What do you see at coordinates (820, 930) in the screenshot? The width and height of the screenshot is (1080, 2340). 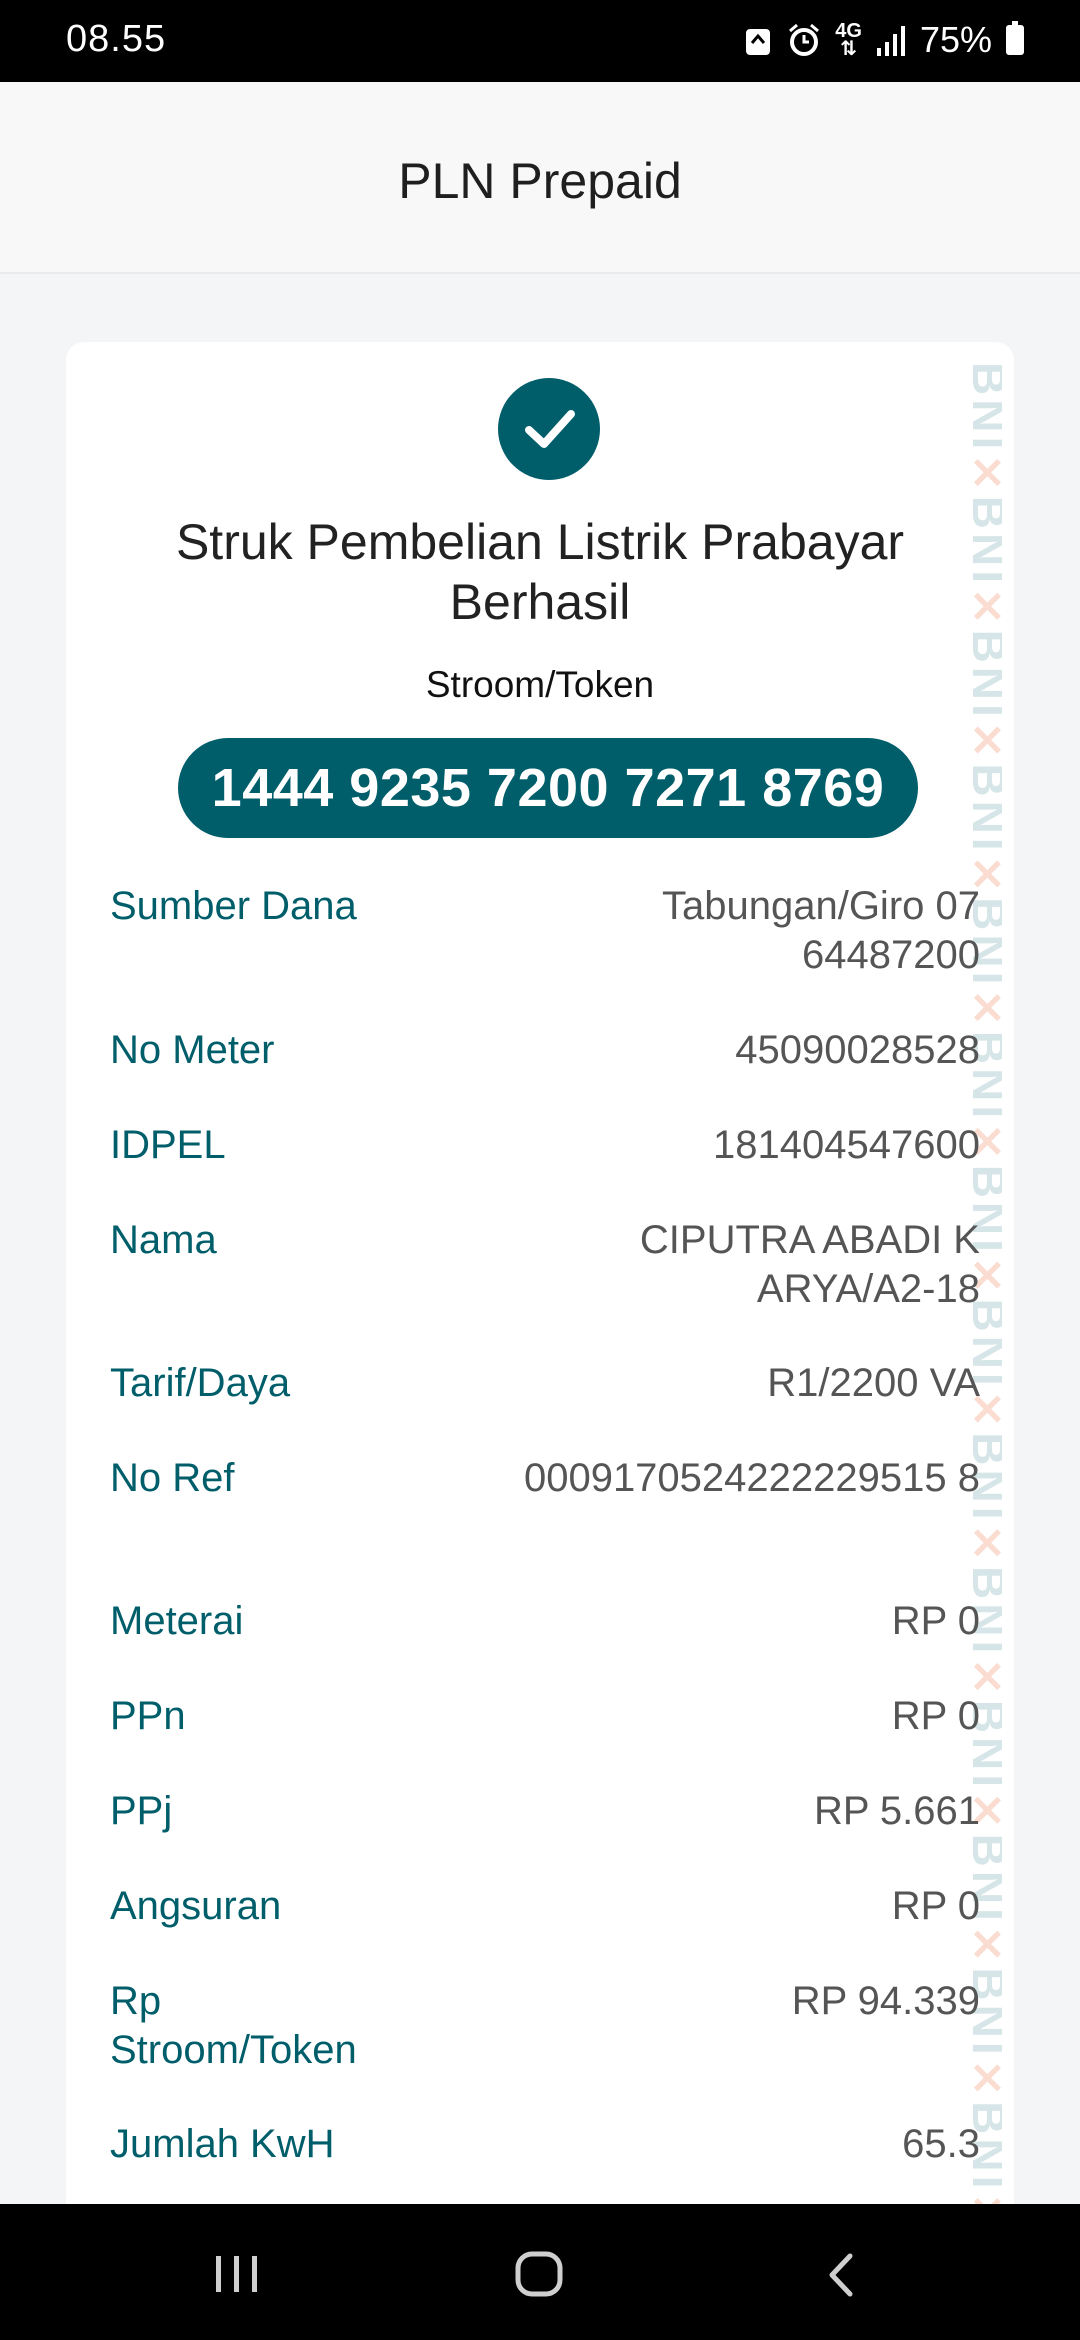 I see `detail-value: Tabungan/Giro 0764487200` at bounding box center [820, 930].